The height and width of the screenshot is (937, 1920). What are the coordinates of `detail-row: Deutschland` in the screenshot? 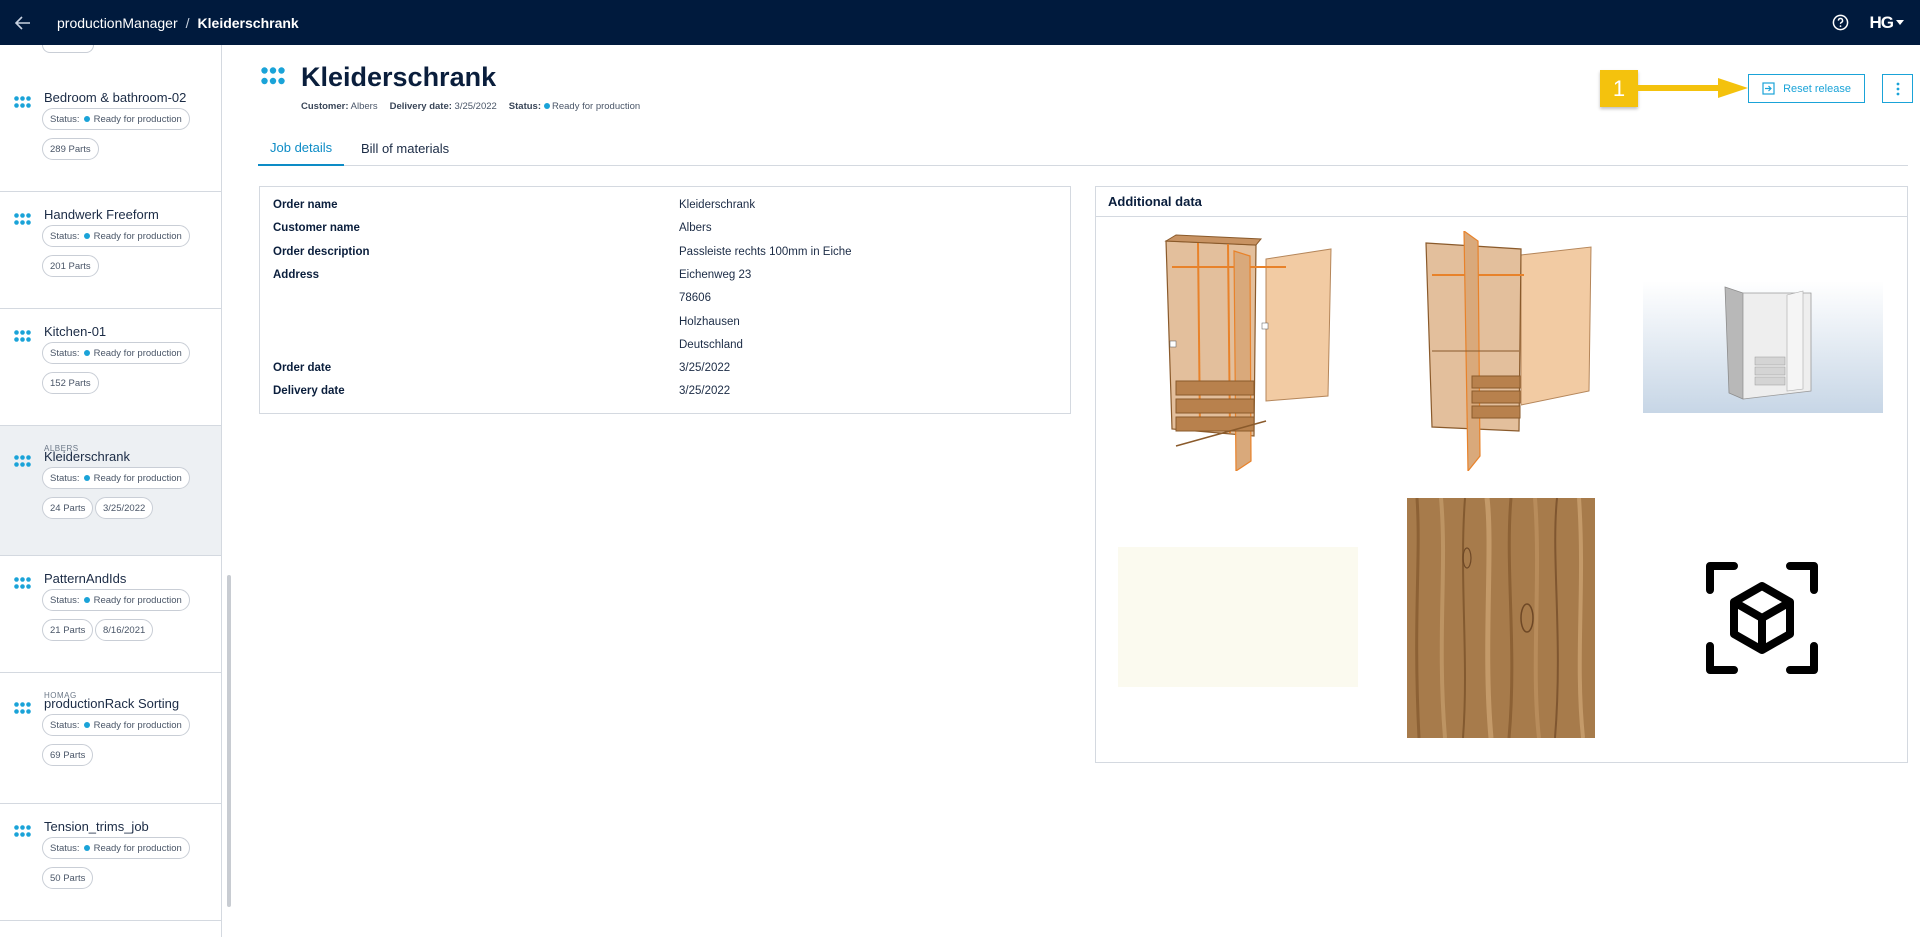 It's located at (665, 349).